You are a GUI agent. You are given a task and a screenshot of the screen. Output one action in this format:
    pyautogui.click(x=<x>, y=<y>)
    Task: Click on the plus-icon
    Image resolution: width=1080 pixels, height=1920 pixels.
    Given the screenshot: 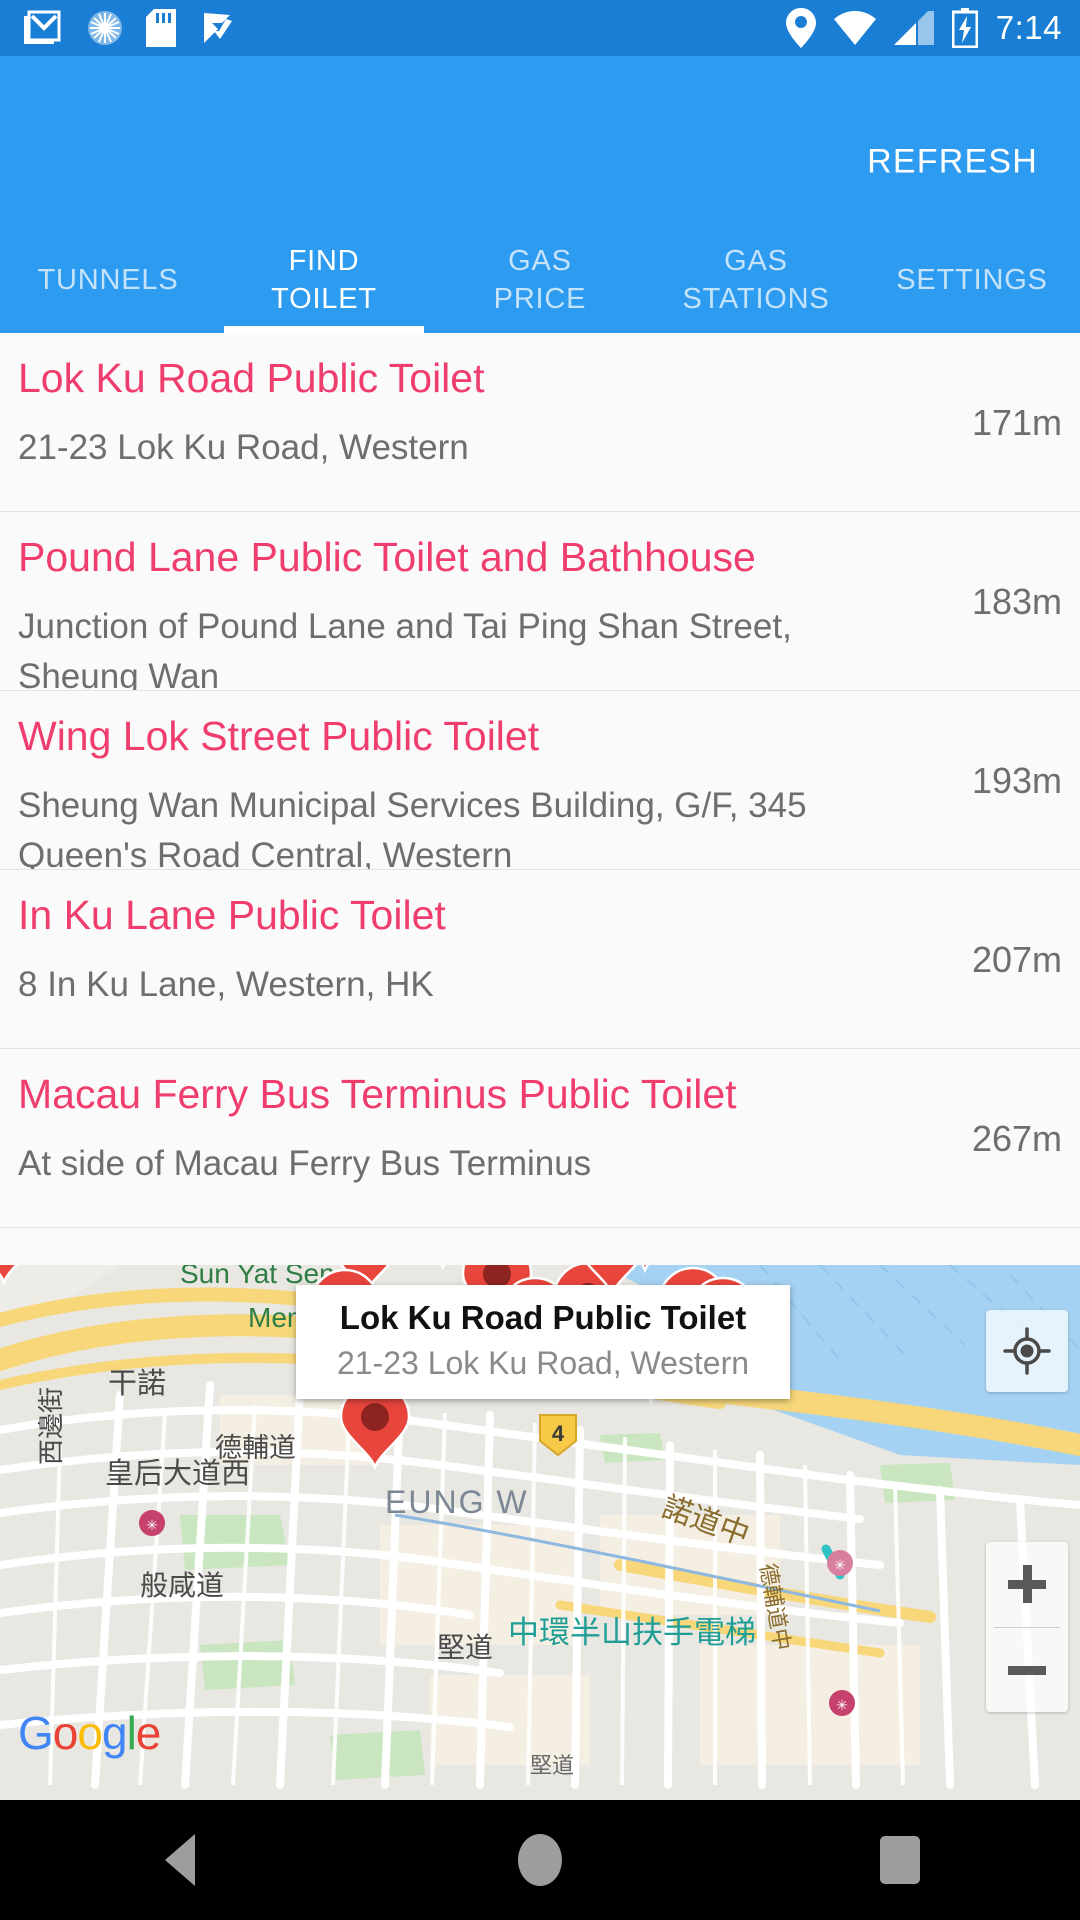 What is the action you would take?
    pyautogui.click(x=1027, y=1584)
    